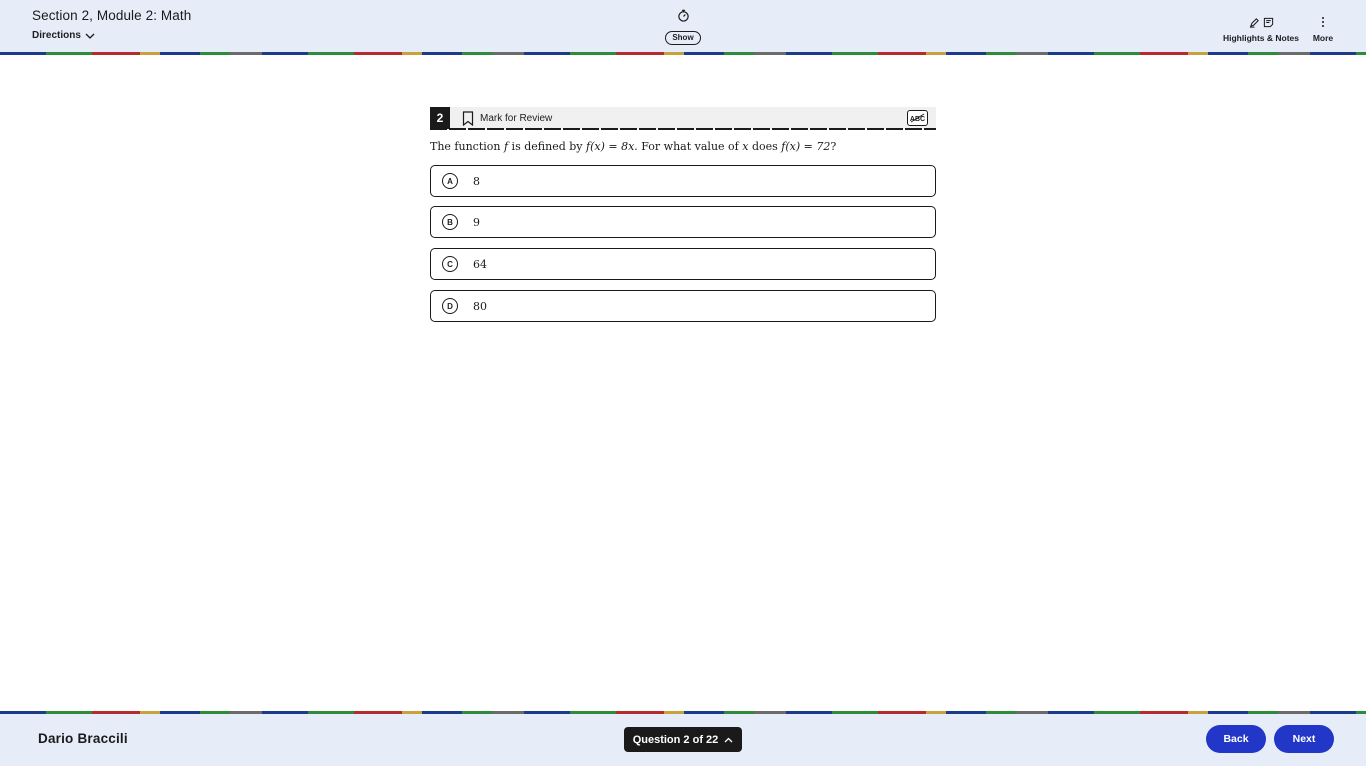 The width and height of the screenshot is (1366, 766). Describe the element at coordinates (440, 118) in the screenshot. I see `question-number-badge: 2` at that location.